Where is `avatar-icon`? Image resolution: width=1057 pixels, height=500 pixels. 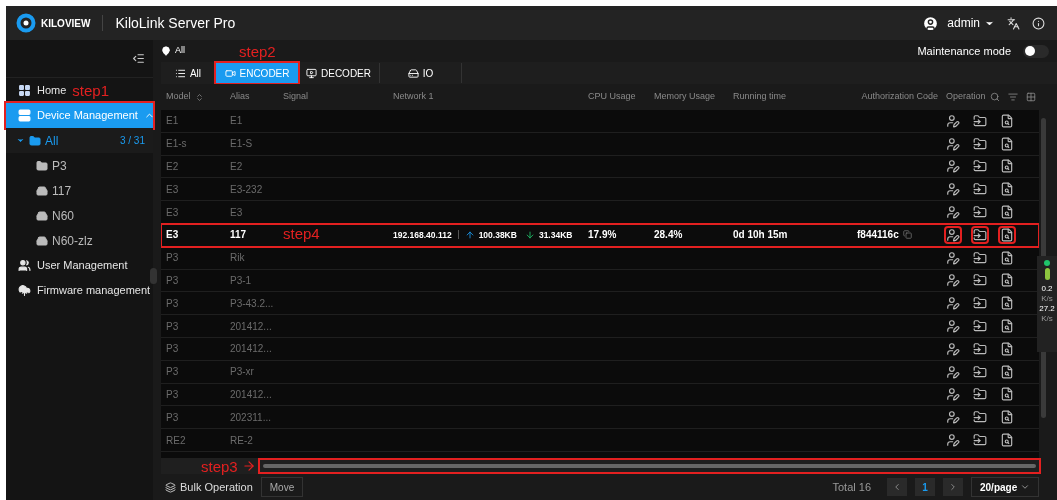
avatar-icon is located at coordinates (931, 23).